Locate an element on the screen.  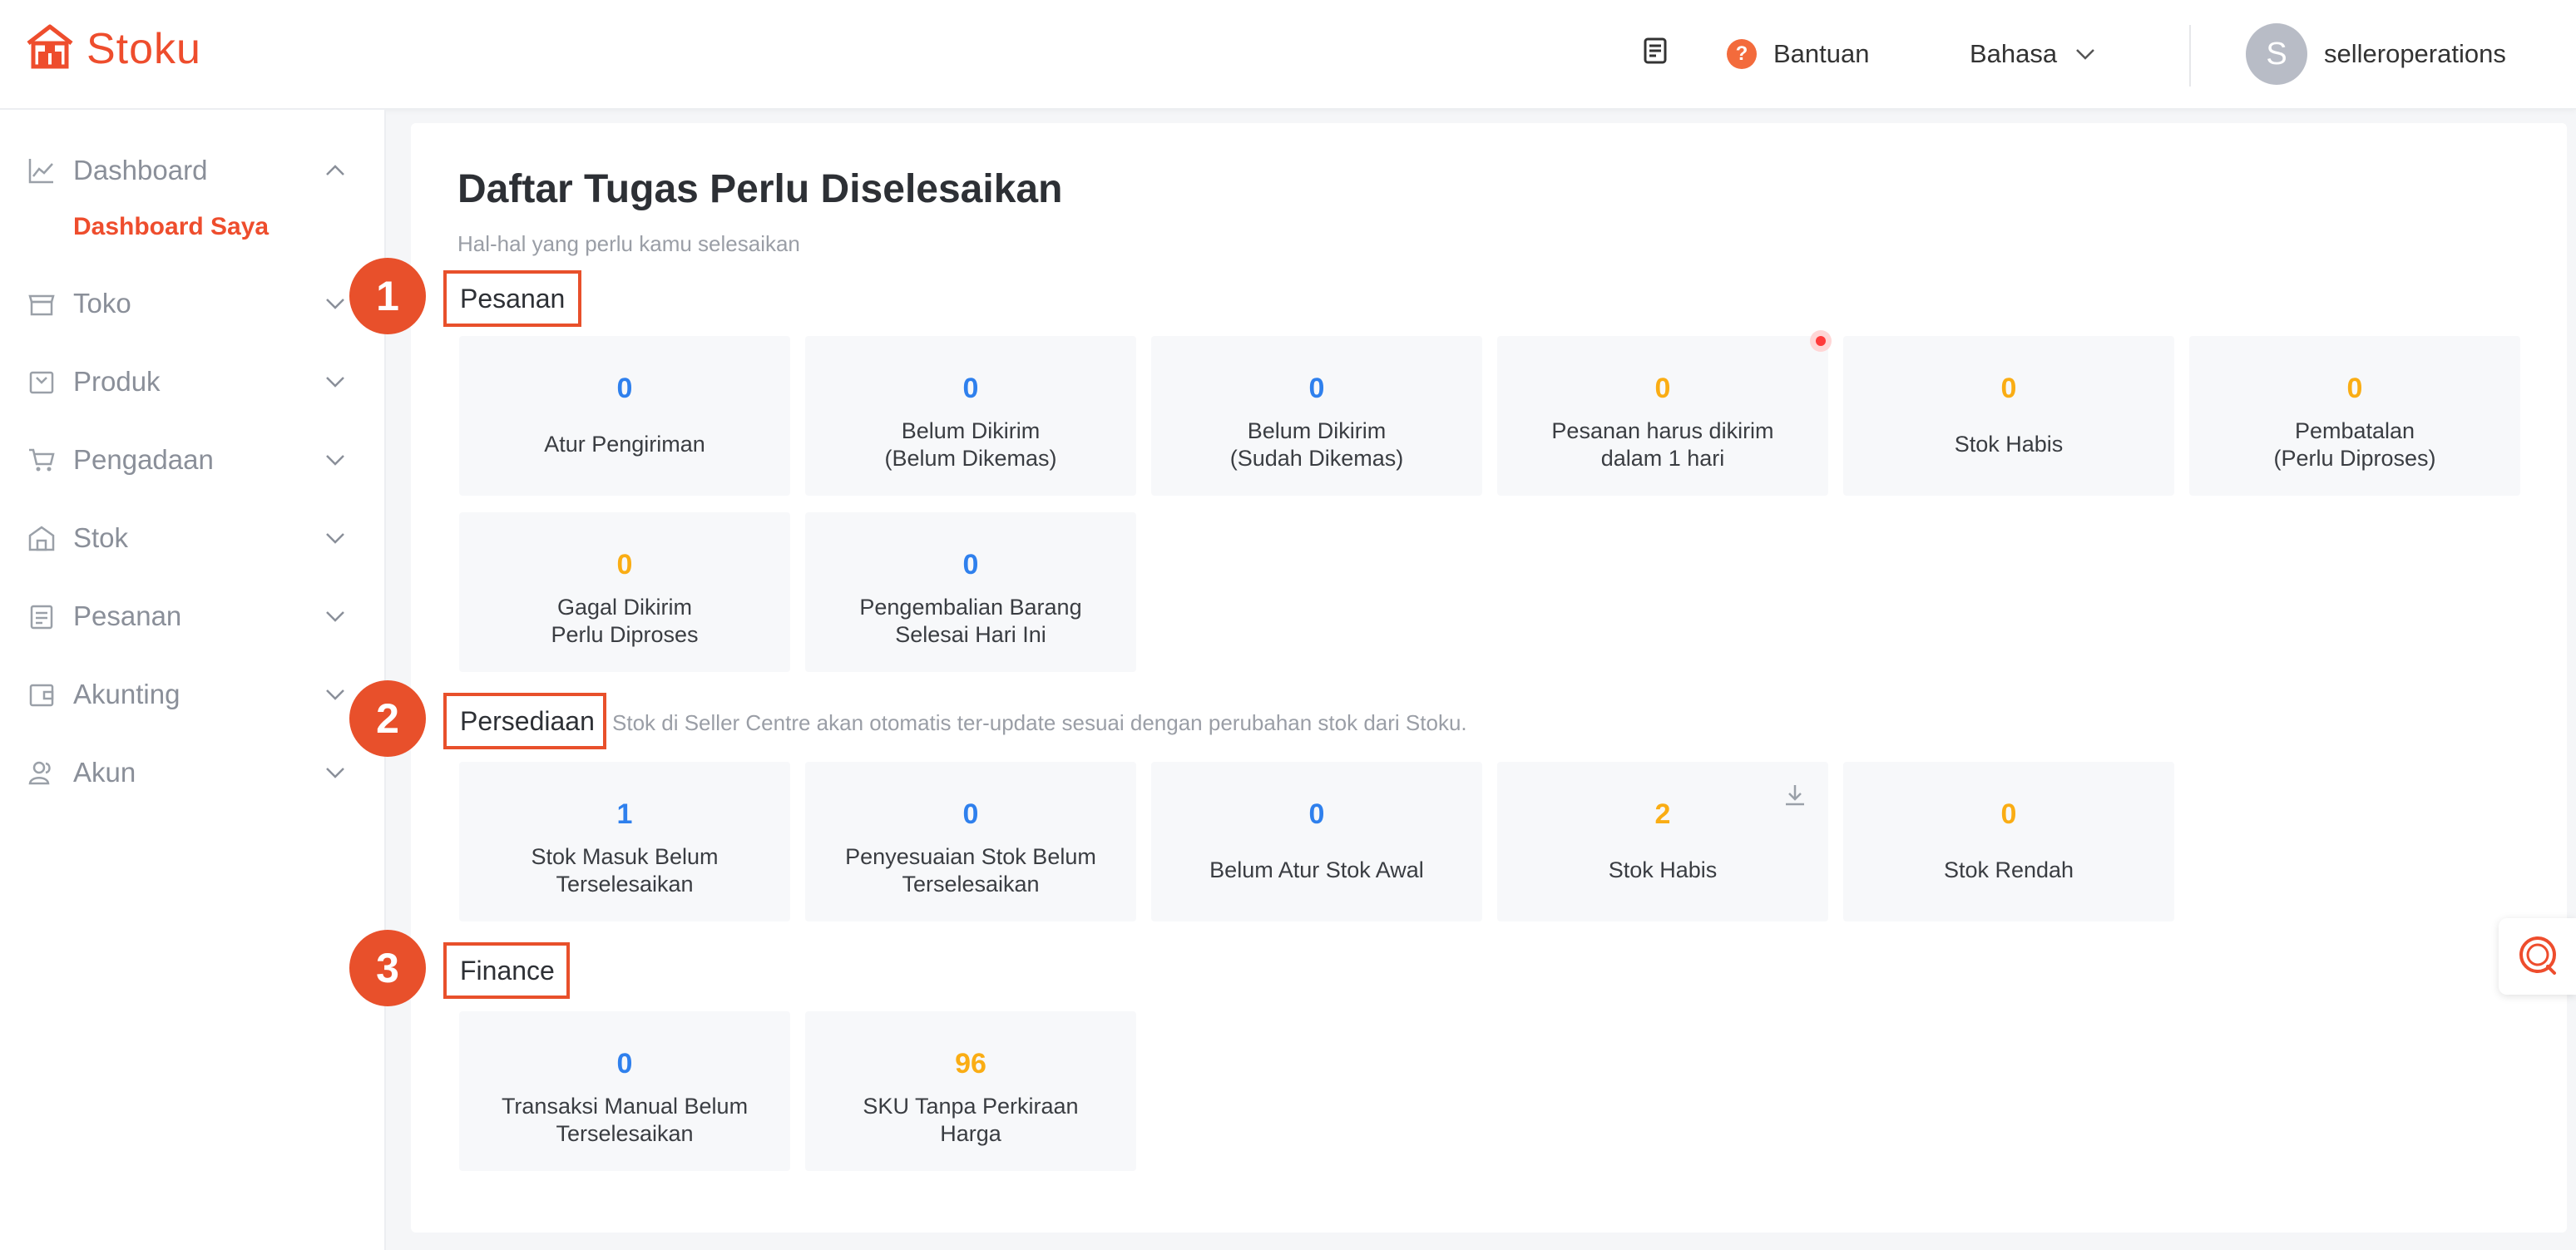
task-label: Transaksi Manual Belum Terselesaikan is located at coordinates (625, 1120).